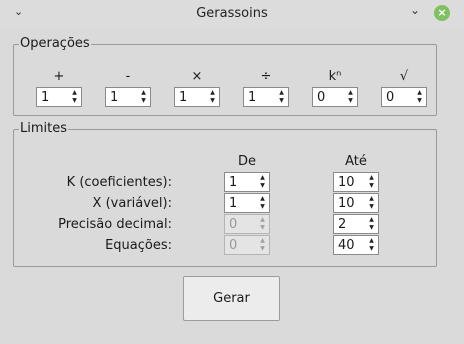 The width and height of the screenshot is (464, 344). I want to click on op-plus-spinbox: 1 ▲ ▼, so click(59, 97).